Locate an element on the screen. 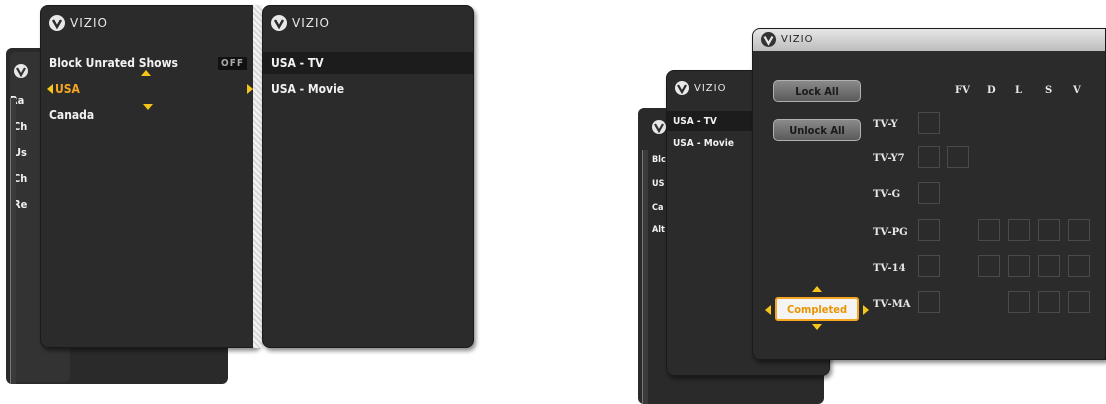  lock-cell-tv-pg-d is located at coordinates (989, 230).